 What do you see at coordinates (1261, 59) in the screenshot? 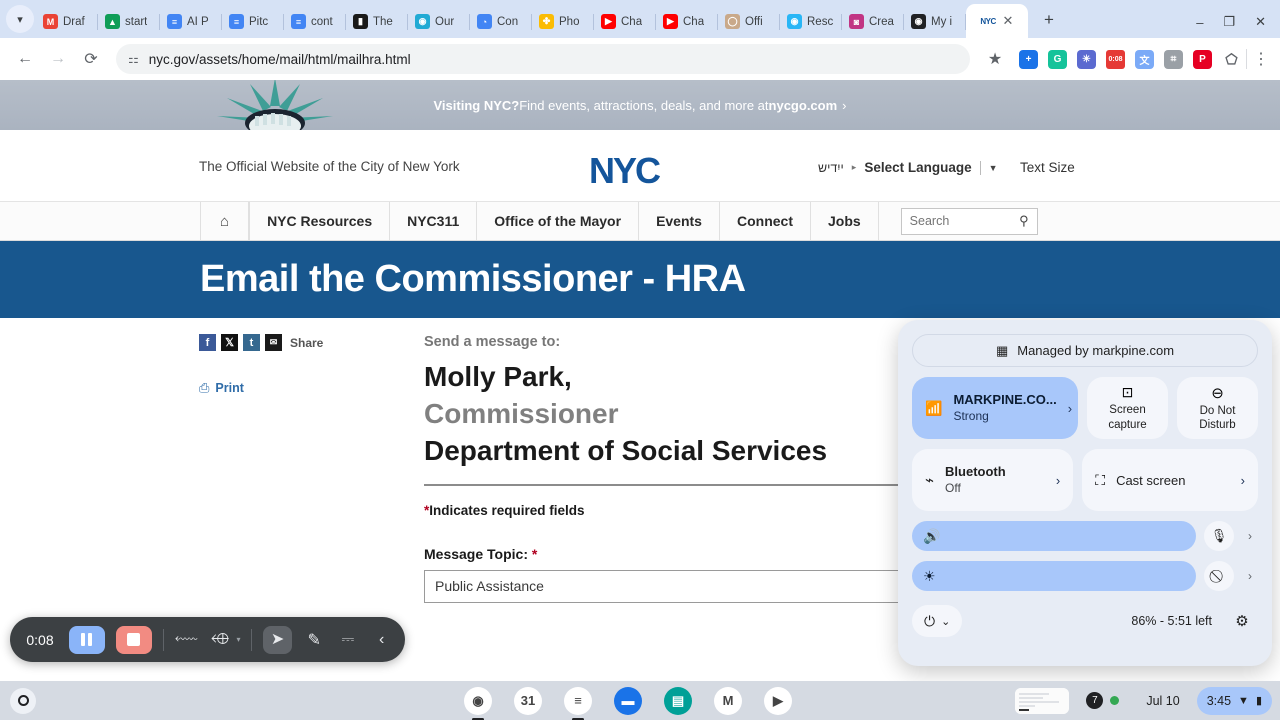
I see `chrome-menu-icon: ⋮` at bounding box center [1261, 59].